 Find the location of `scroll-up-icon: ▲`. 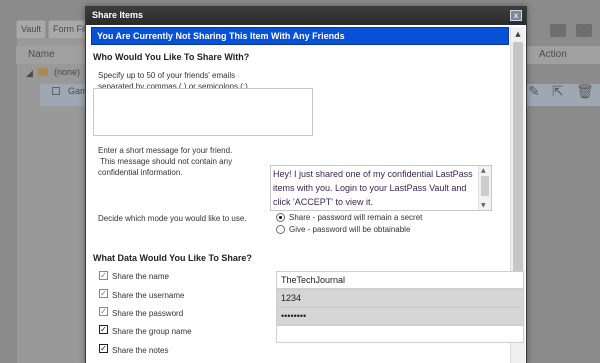

scroll-up-icon: ▲ is located at coordinates (518, 34).